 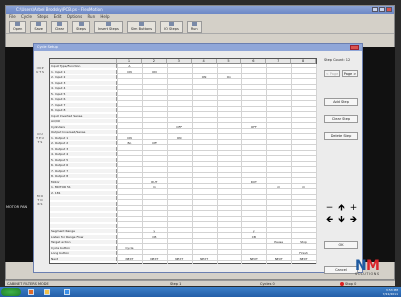 I want to click on arrow-left-icon: 🡸, so click(x=329, y=220).